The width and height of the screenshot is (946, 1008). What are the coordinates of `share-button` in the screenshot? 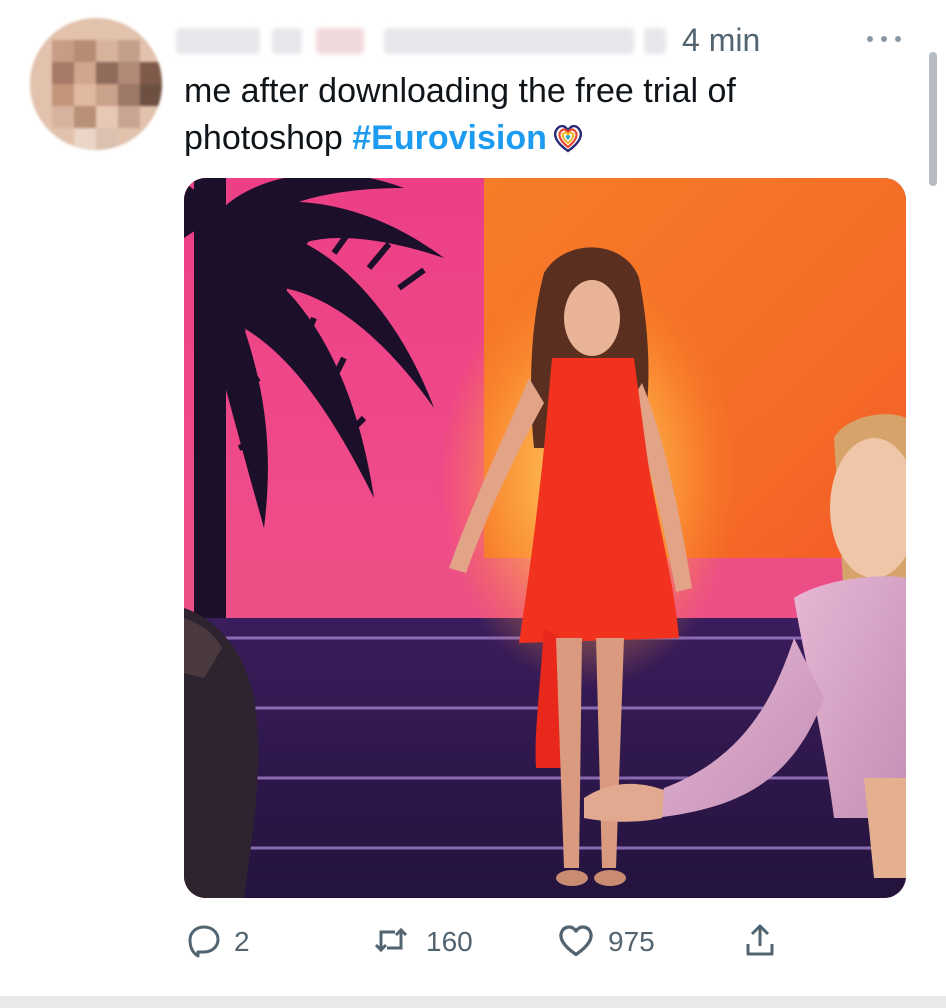 It's located at (760, 942).